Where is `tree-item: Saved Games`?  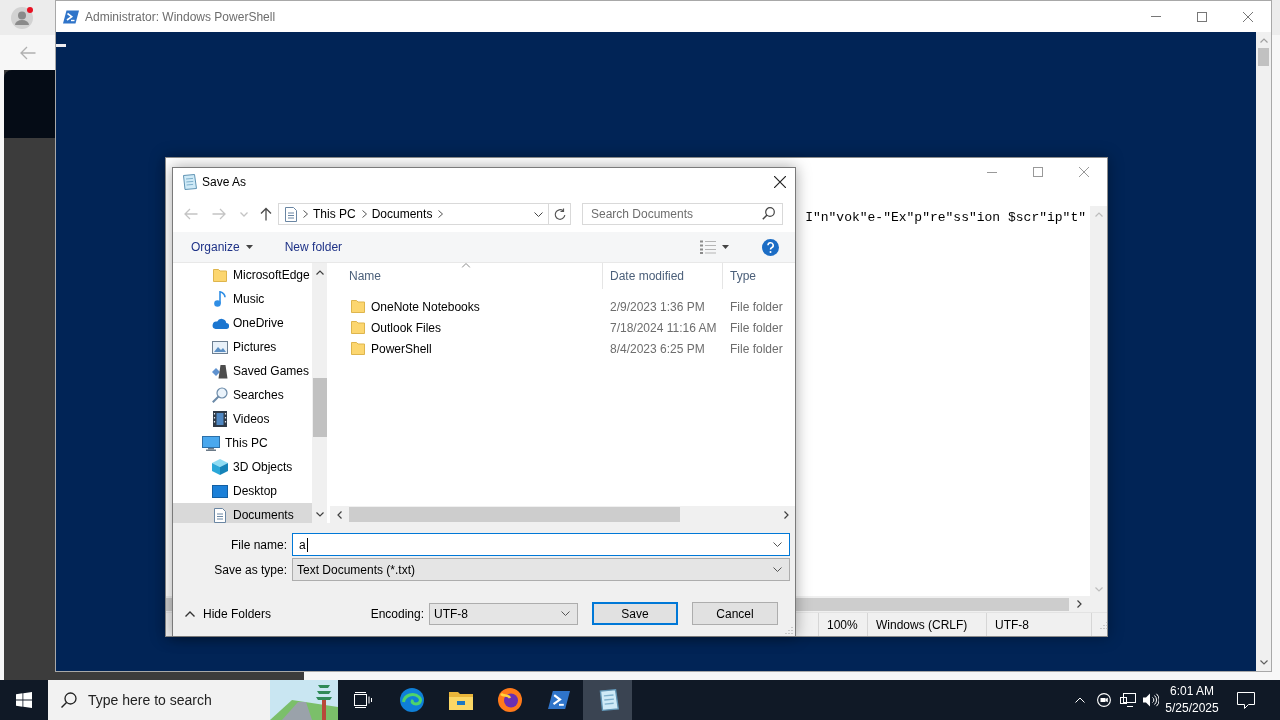 tree-item: Saved Games is located at coordinates (242, 371).